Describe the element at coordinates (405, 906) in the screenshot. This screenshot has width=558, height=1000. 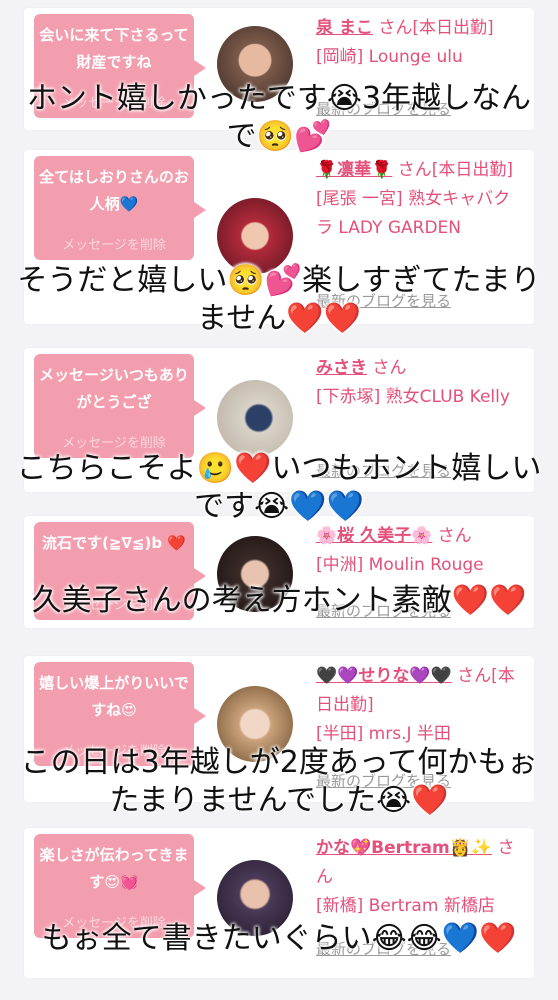
I see `shop-name: [新橋] Bertram 新橋店` at that location.